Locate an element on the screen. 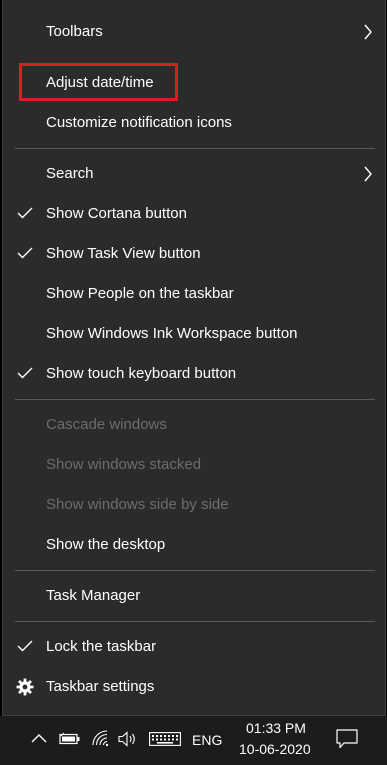 This screenshot has height=765, width=387. menu-item-label: Show Windows Ink Workspace button is located at coordinates (172, 334).